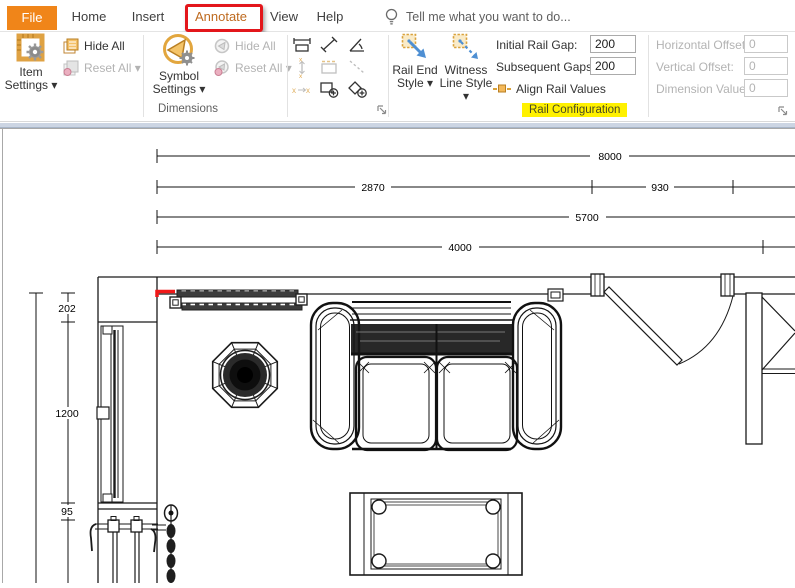  I want to click on dim-tool-rectangle-icon, so click(329, 67).